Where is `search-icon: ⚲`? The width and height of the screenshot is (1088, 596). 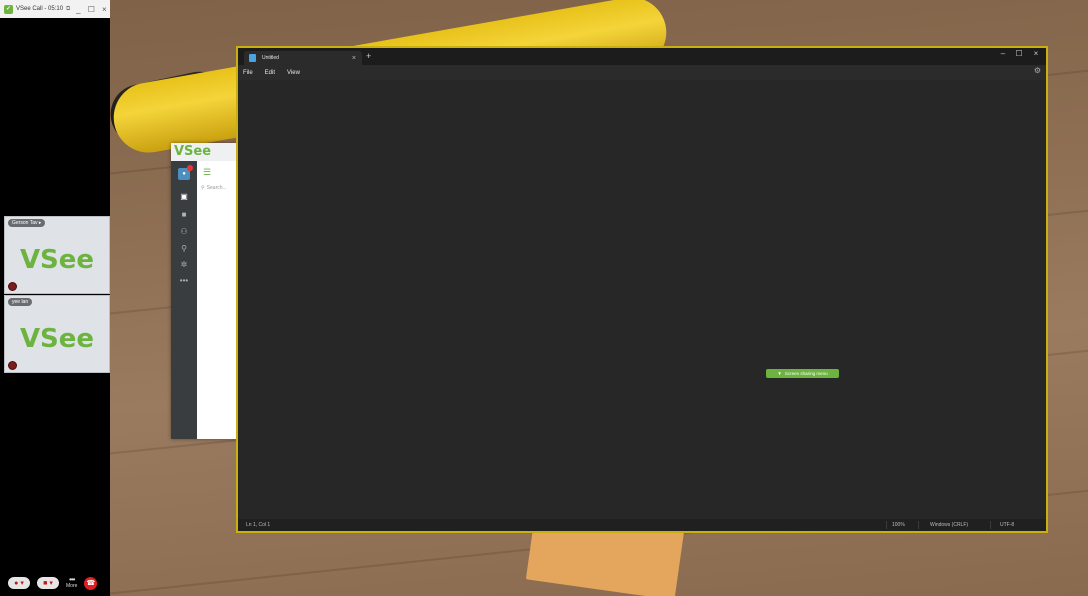
search-icon: ⚲ is located at coordinates (203, 188).